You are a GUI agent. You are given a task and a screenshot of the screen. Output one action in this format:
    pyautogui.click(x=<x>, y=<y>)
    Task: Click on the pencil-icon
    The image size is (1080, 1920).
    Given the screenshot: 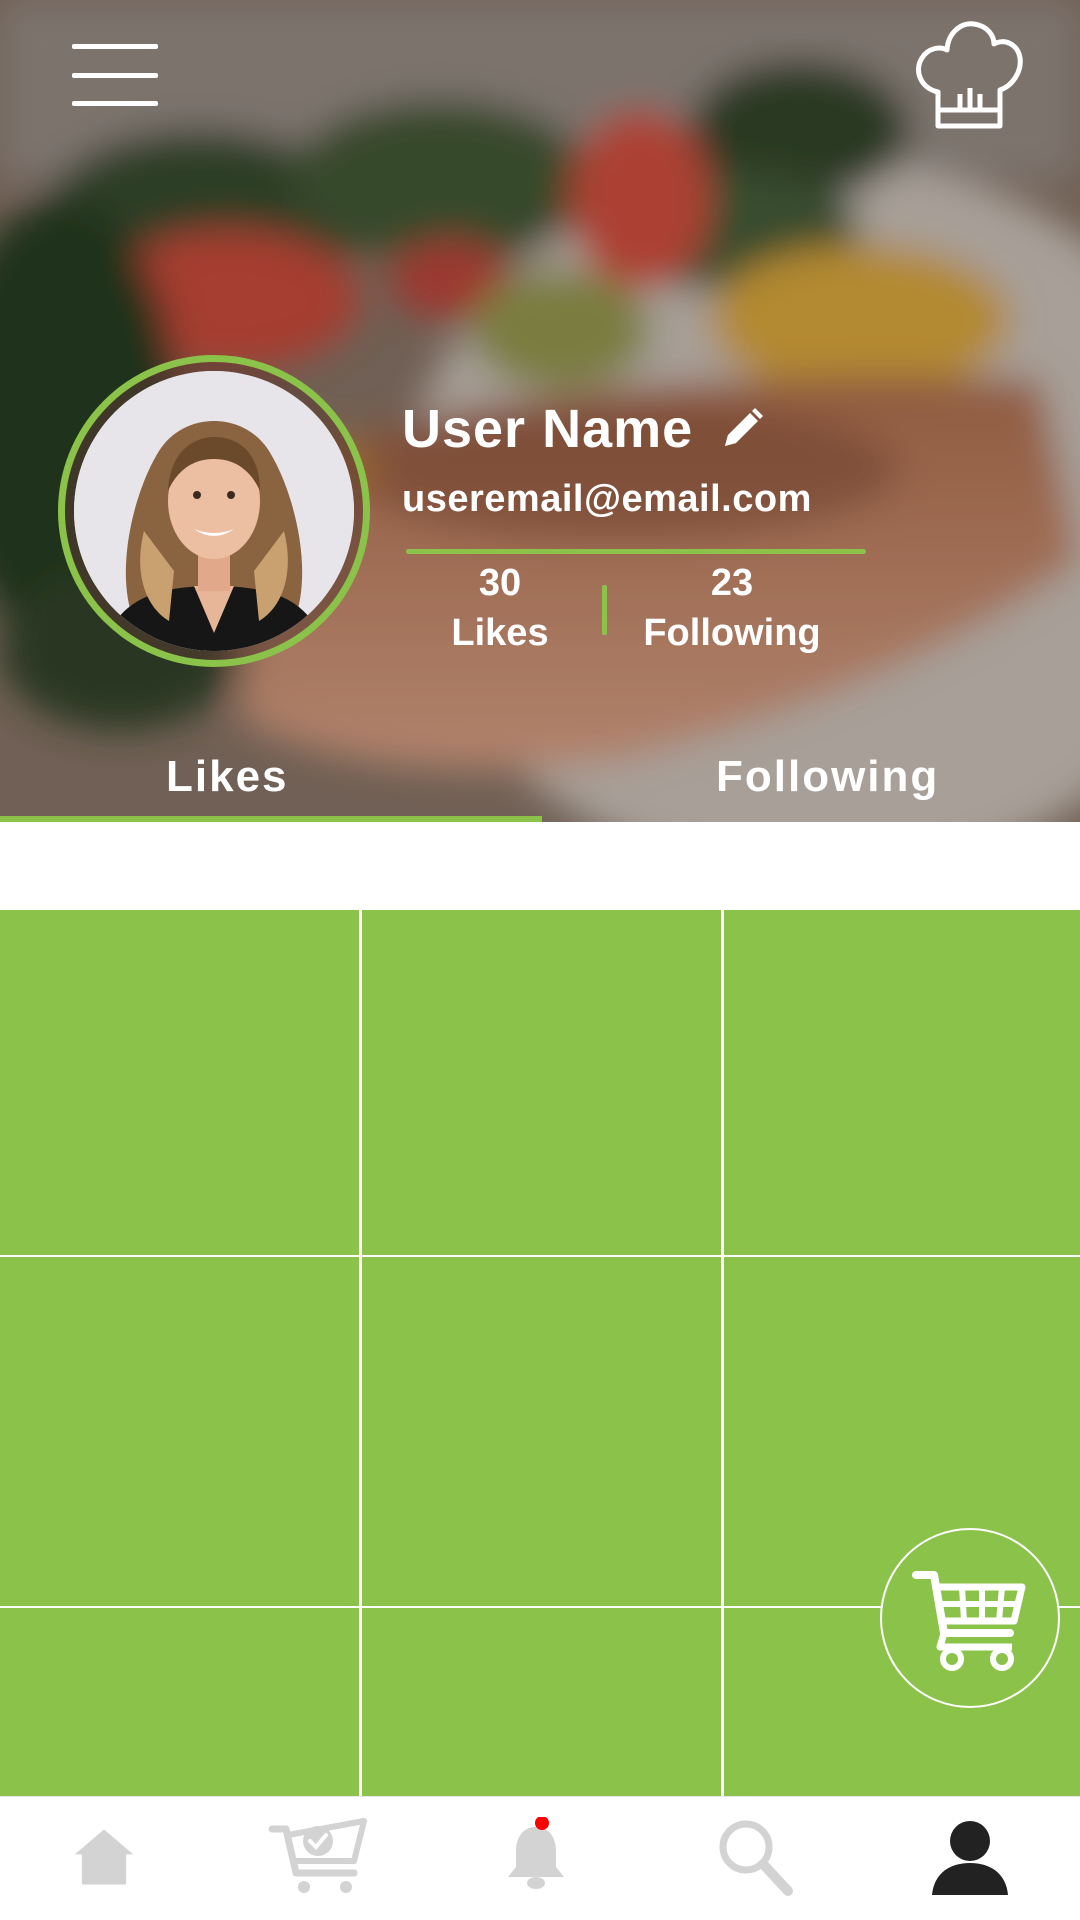 What is the action you would take?
    pyautogui.click(x=742, y=429)
    